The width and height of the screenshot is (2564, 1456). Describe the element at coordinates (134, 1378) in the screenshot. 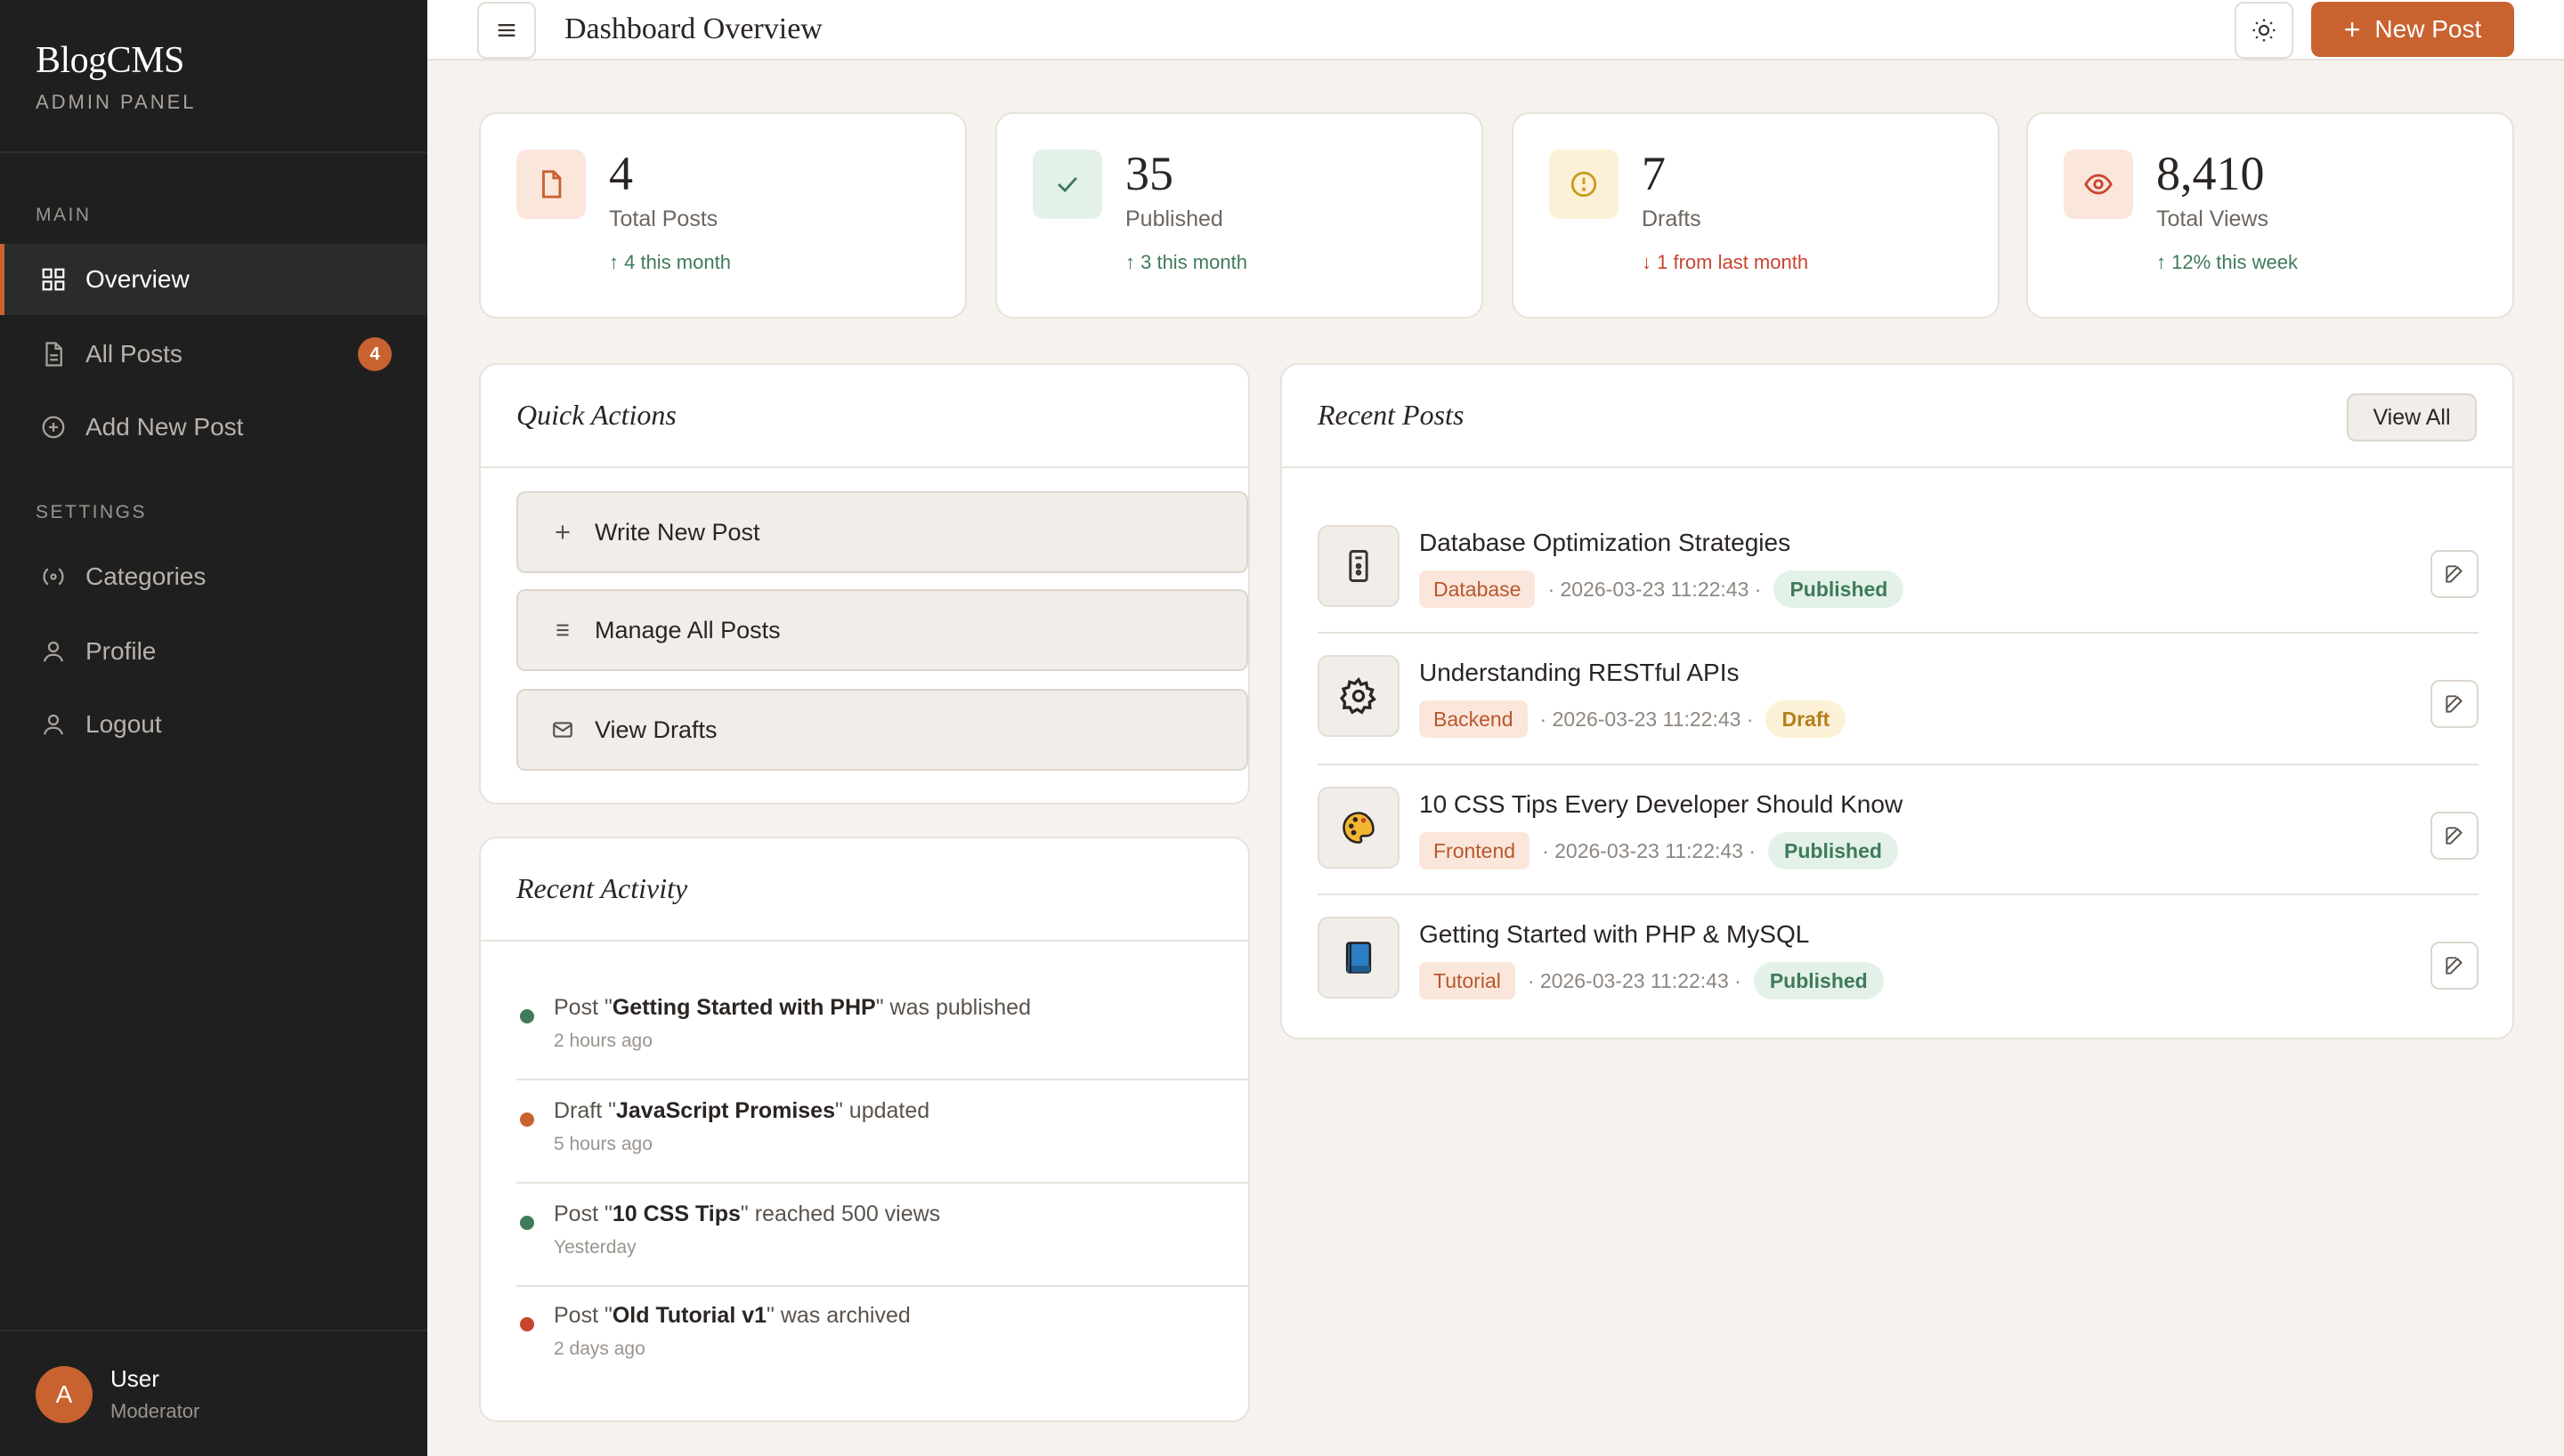

I see `user-name: User` at that location.